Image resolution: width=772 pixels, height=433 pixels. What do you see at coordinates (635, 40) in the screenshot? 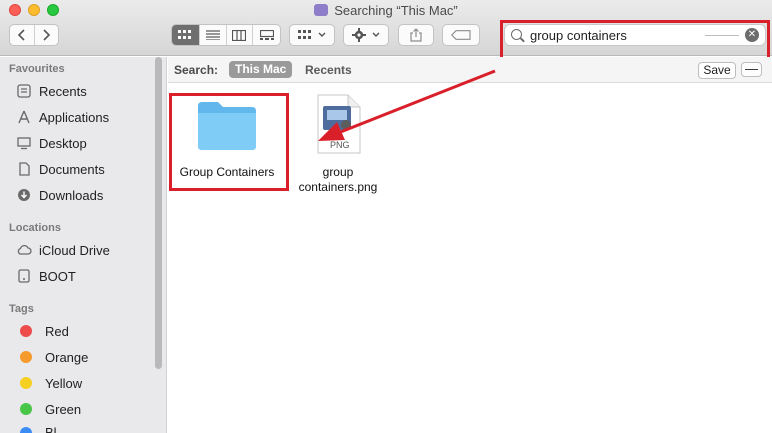
I see `search-highlight-box` at bounding box center [635, 40].